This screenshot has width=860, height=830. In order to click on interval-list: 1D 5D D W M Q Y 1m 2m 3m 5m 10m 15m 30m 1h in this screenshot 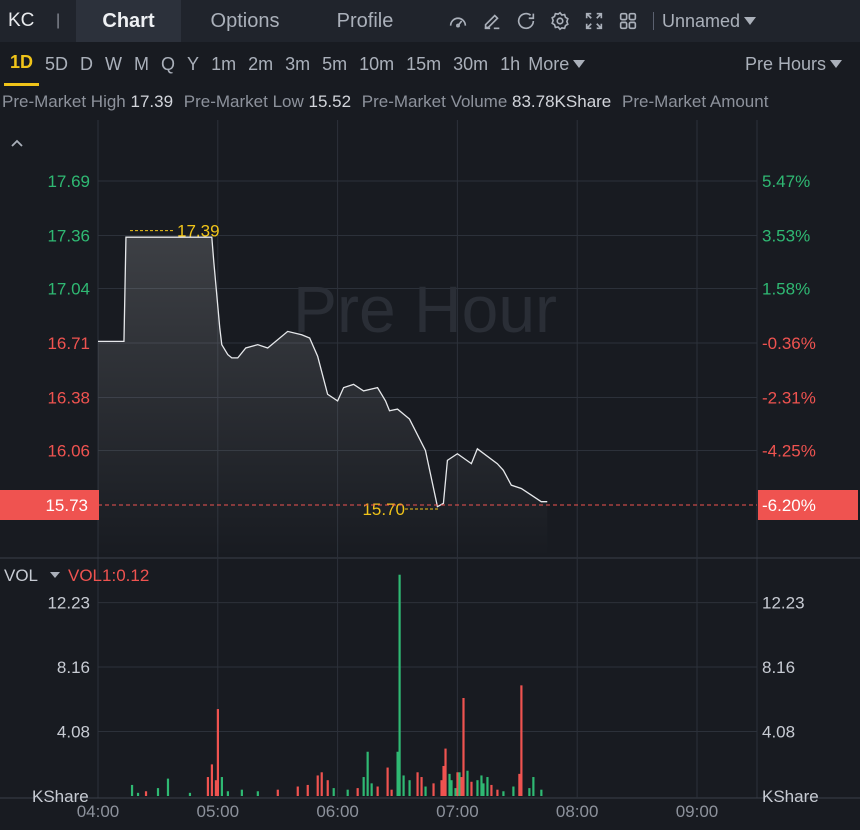, I will do `click(263, 64)`.